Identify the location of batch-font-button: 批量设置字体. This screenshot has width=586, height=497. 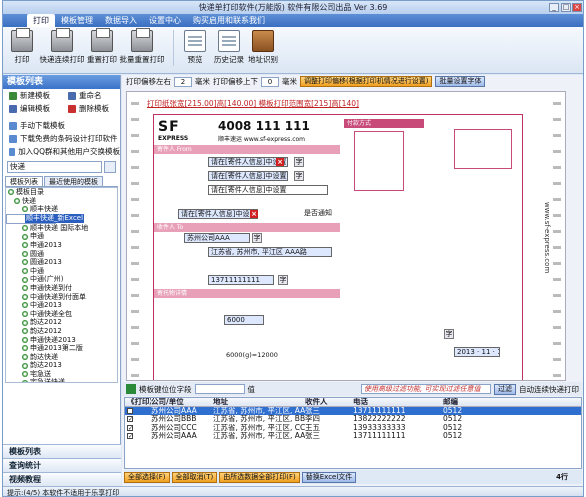
(460, 81).